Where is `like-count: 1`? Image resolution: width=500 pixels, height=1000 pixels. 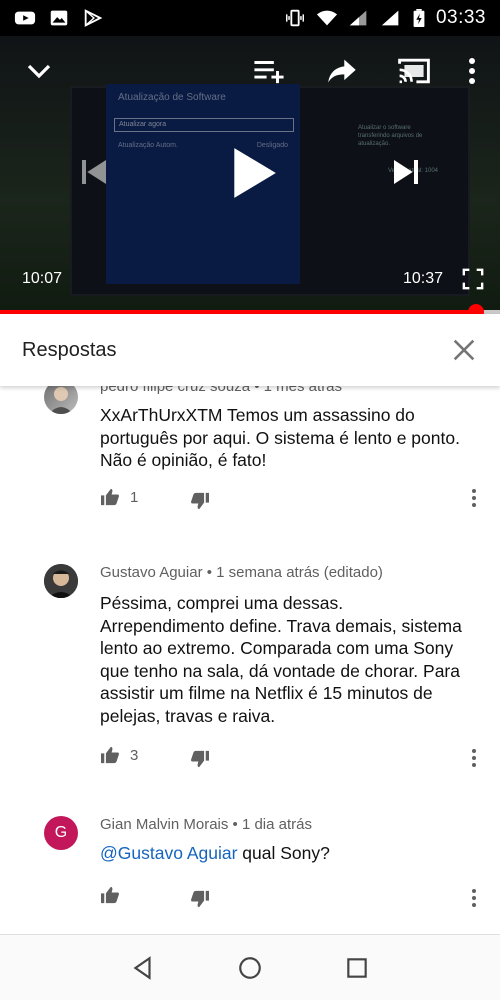
like-count: 1 is located at coordinates (134, 497).